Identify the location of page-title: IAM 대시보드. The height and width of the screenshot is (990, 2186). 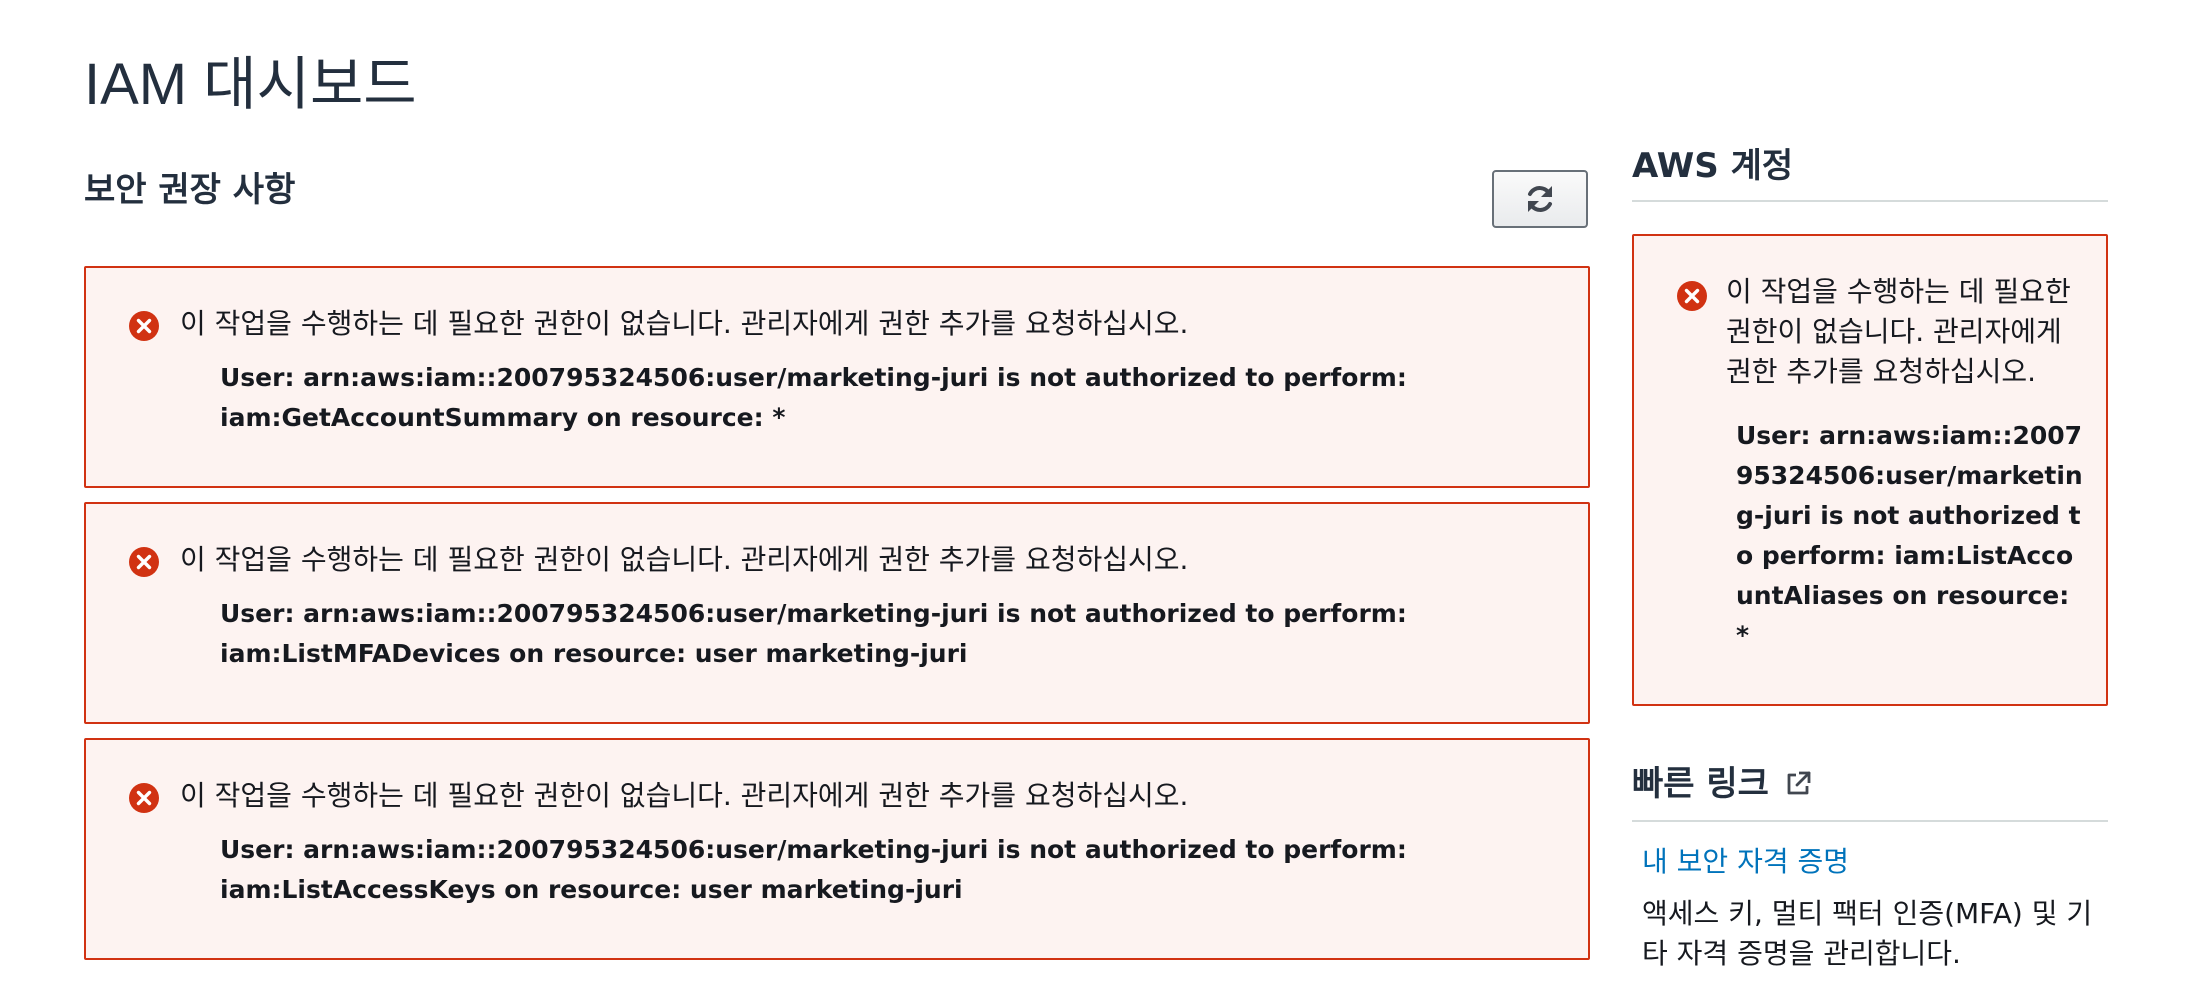
(250, 84).